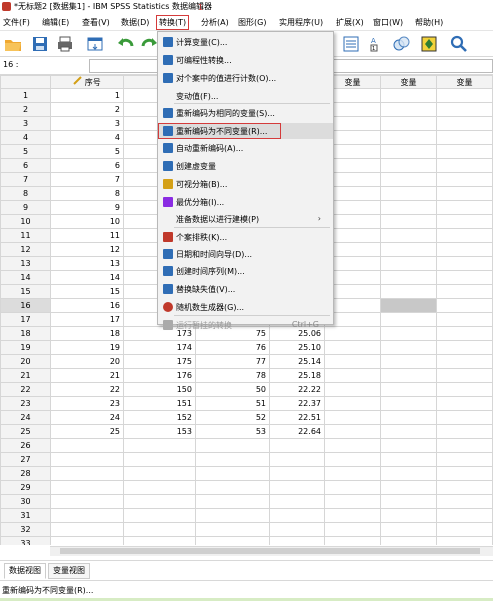 The image size is (493, 601). I want to click on row-number-cell: 7, so click(25, 179).